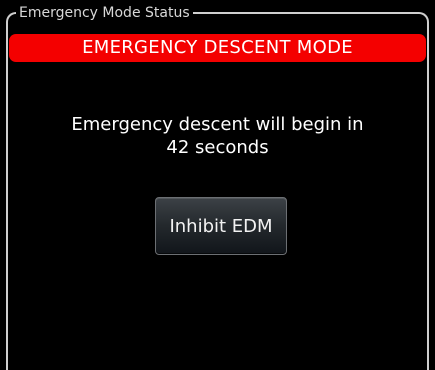 This screenshot has height=370, width=435. Describe the element at coordinates (217, 48) in the screenshot. I see `emergency-descent-alert-banner: EMERGENCY DESCENT MODE` at that location.